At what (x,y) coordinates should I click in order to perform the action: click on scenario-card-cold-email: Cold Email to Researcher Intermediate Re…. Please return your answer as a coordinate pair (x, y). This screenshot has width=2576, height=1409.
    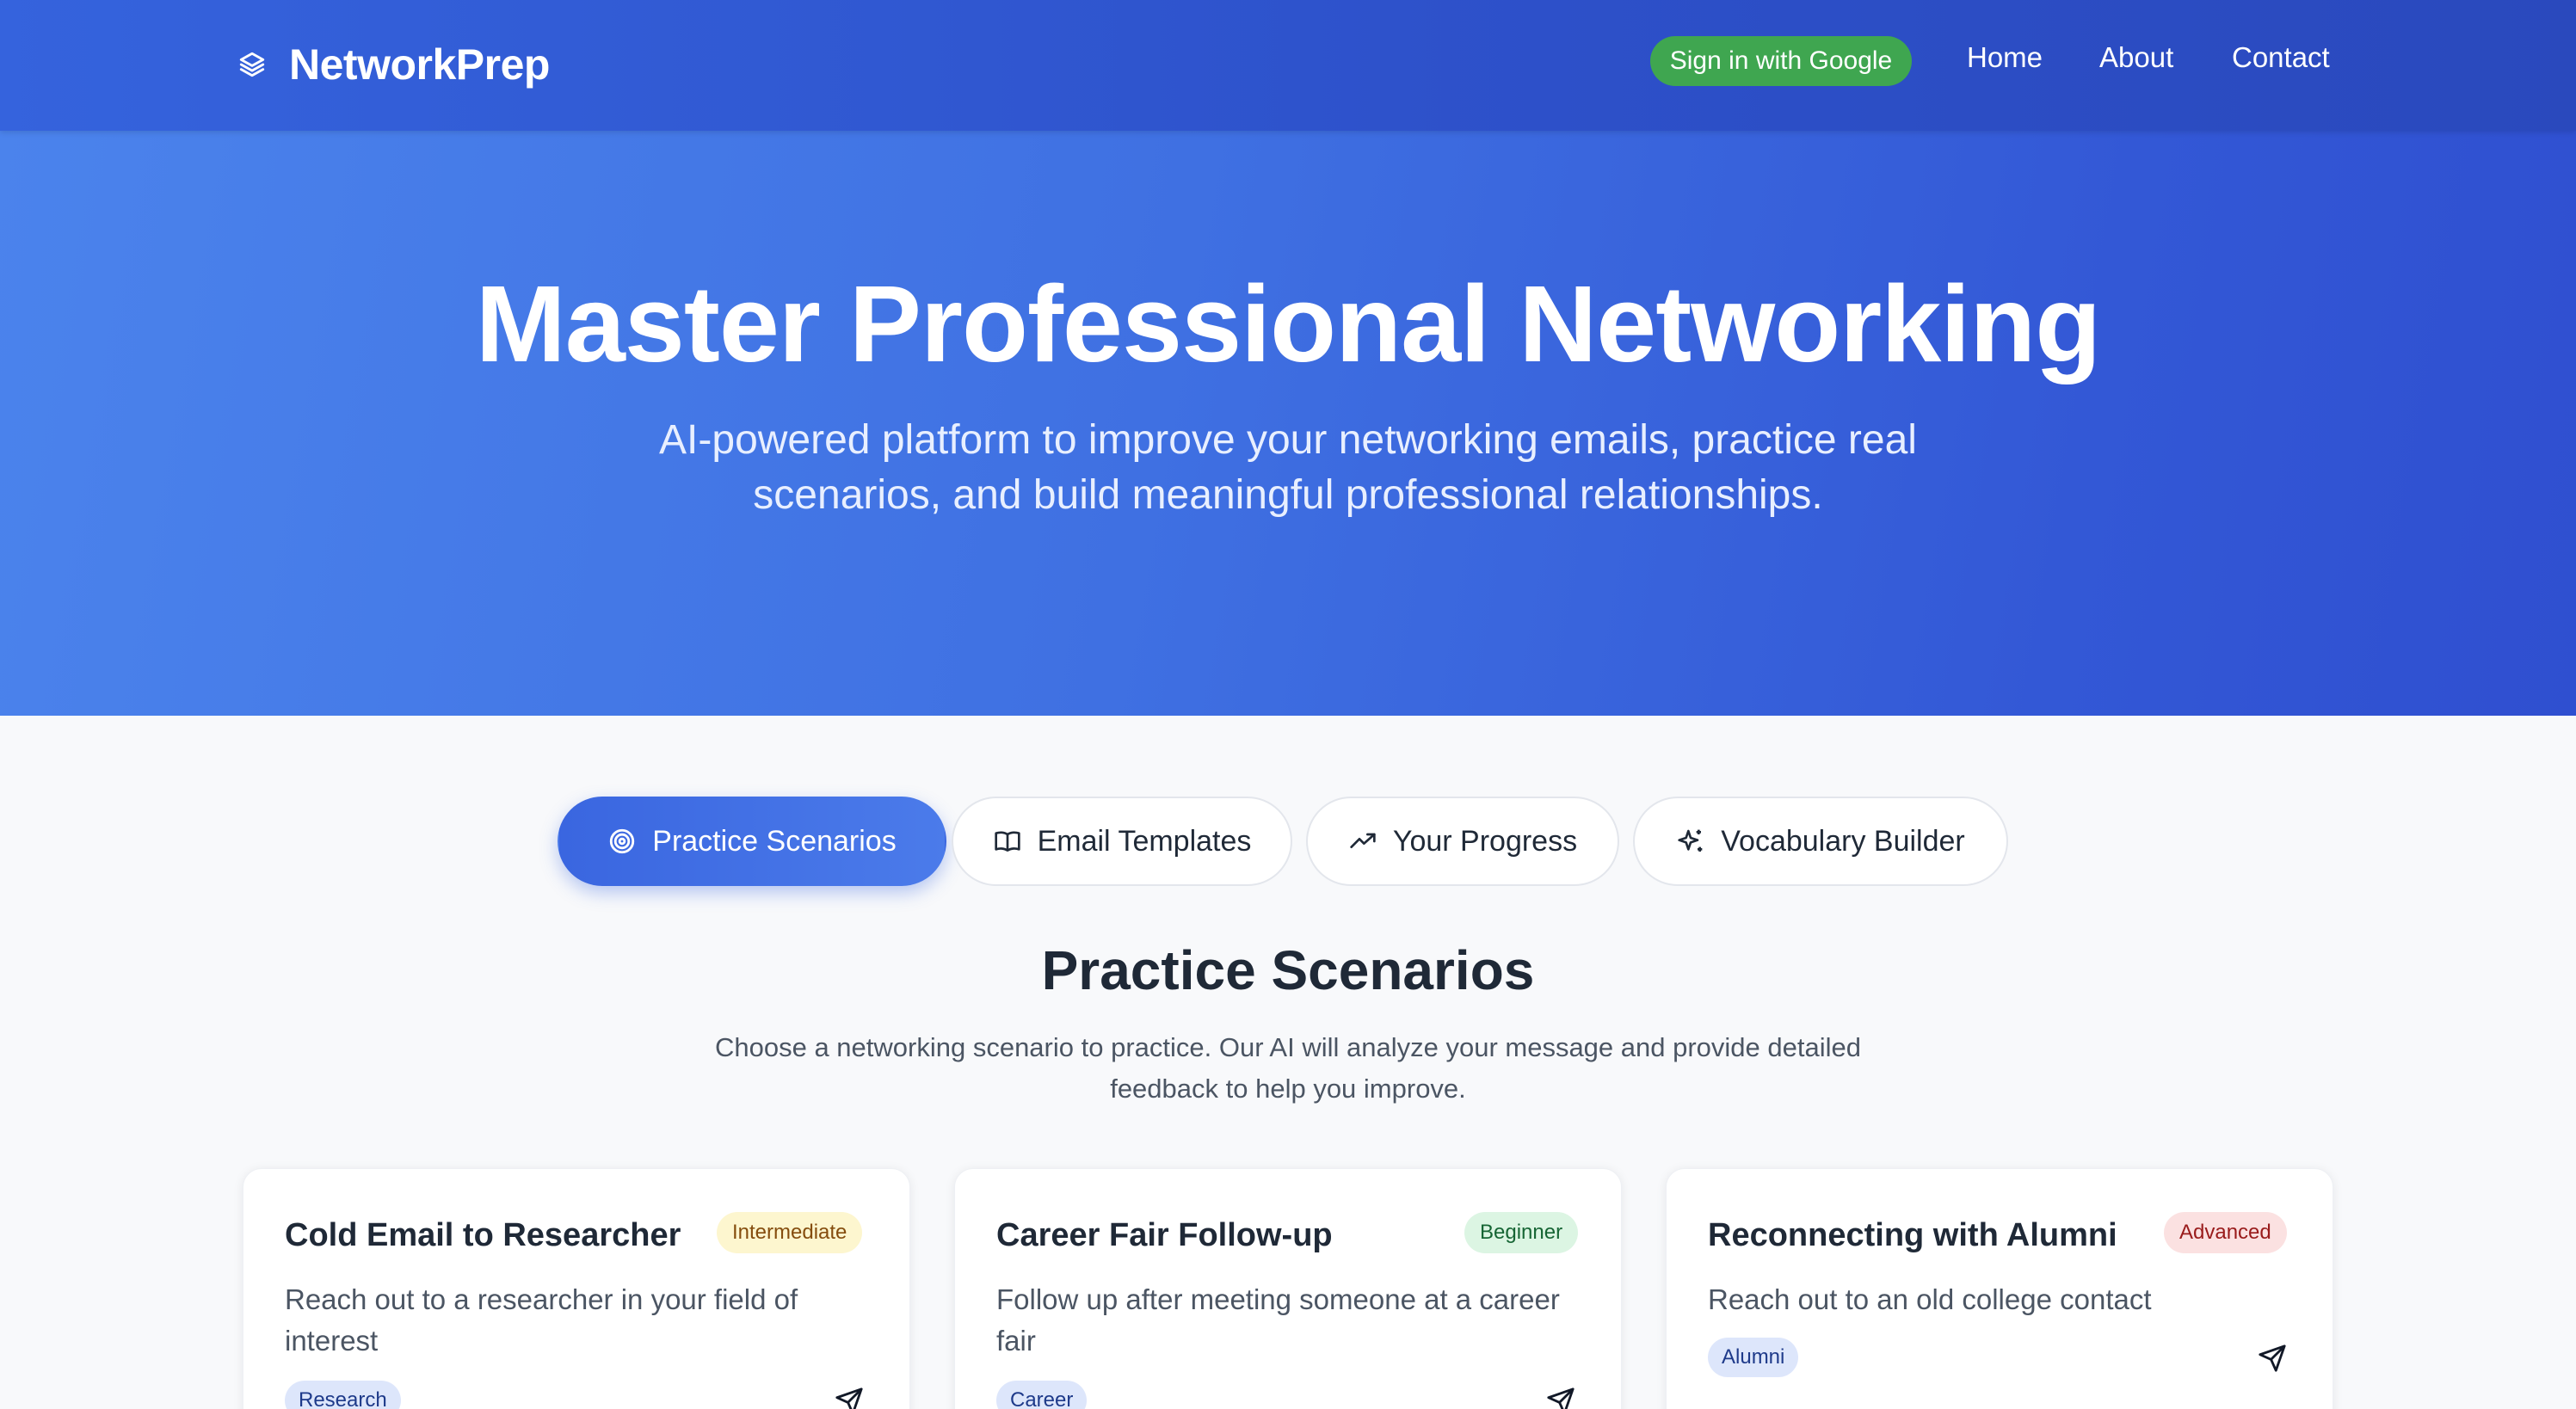
    Looking at the image, I should click on (576, 1289).